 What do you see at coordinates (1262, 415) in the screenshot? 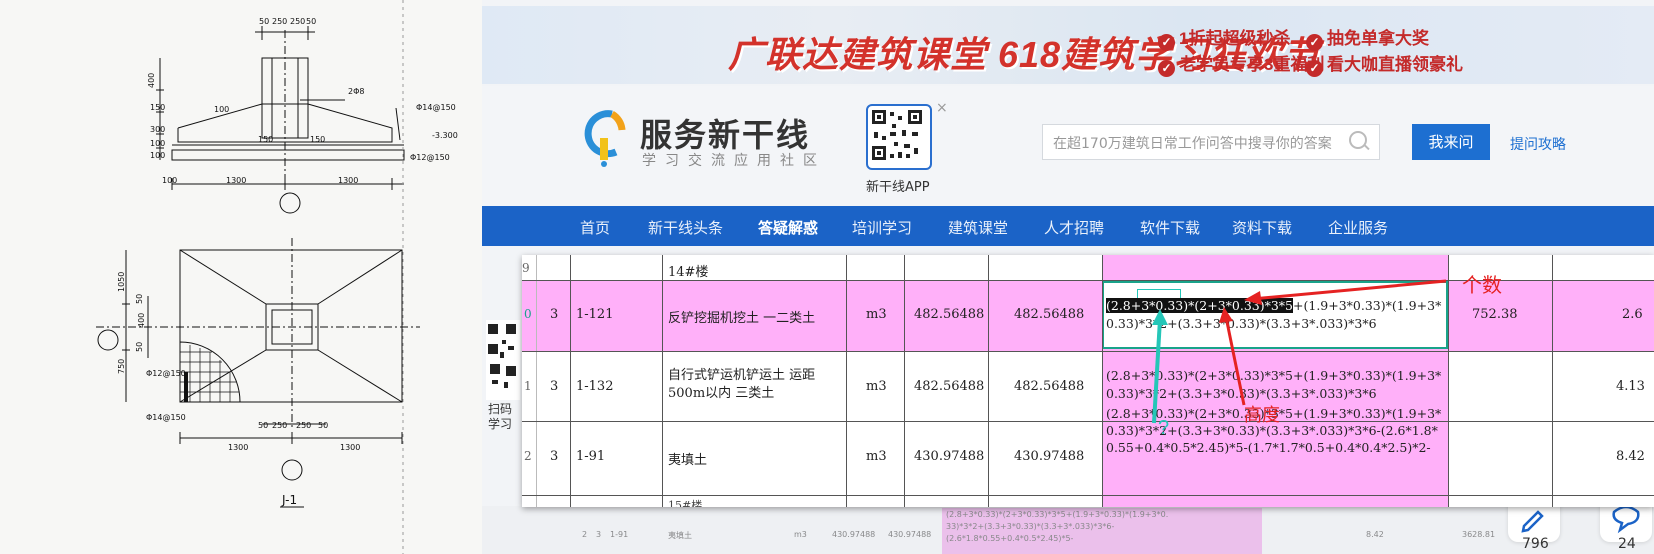
I see `annotation-height: 高度` at bounding box center [1262, 415].